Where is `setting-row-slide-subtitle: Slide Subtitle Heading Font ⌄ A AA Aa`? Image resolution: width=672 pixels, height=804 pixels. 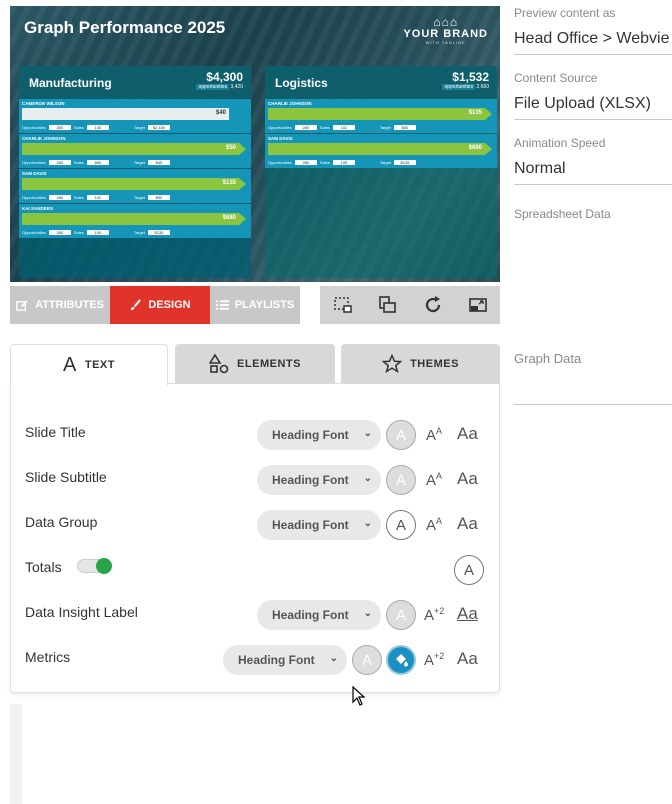
setting-row-slide-subtitle: Slide Subtitle Heading Font ⌄ A AA Aa is located at coordinates (256, 483).